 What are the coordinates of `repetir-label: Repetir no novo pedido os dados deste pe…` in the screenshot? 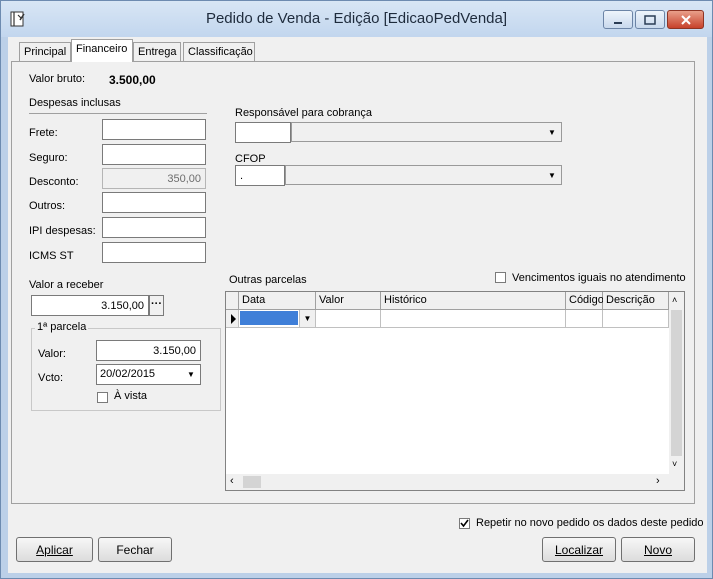 It's located at (590, 523).